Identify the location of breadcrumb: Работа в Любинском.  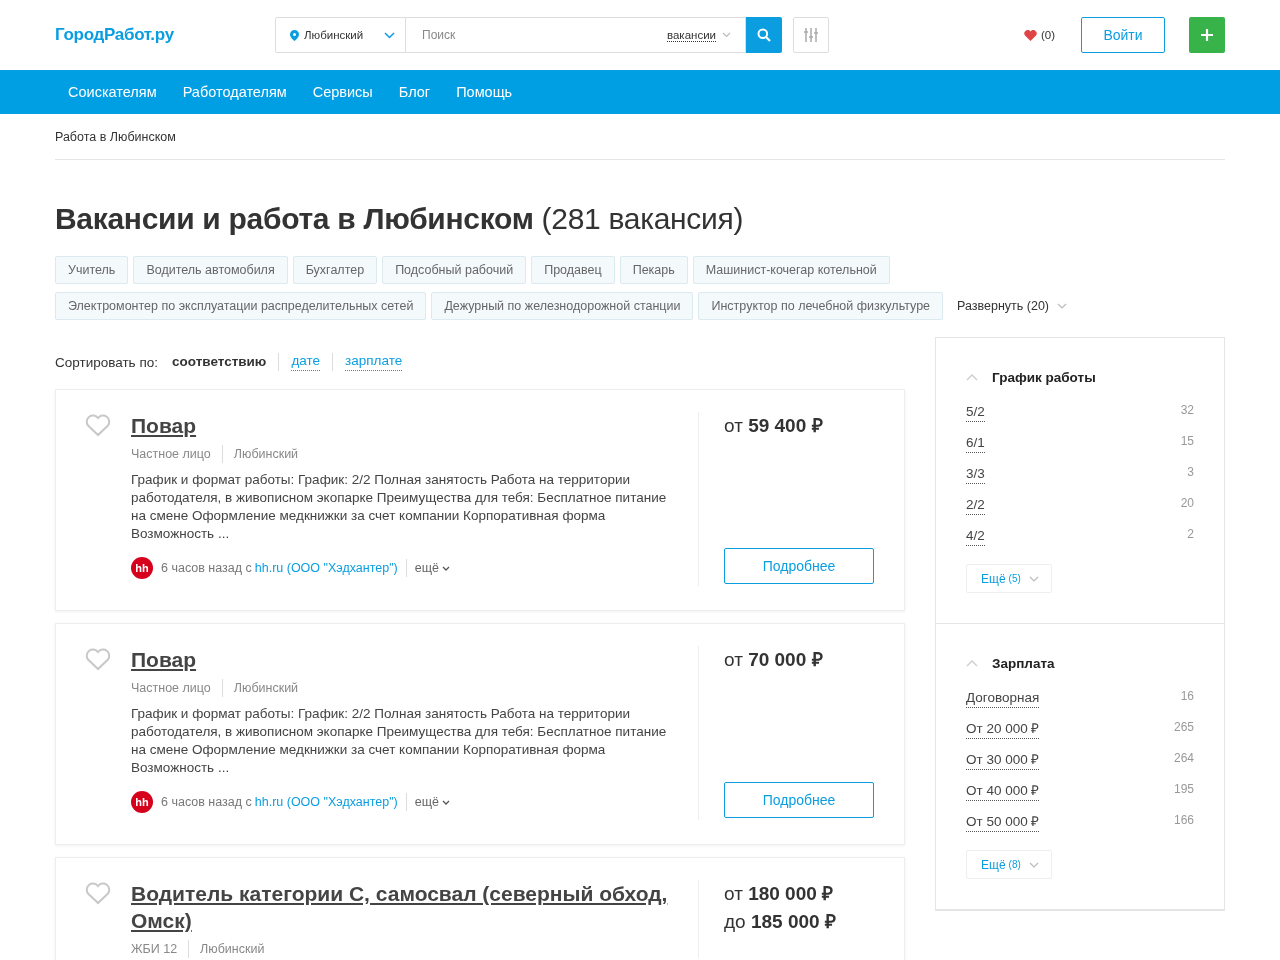
(115, 137).